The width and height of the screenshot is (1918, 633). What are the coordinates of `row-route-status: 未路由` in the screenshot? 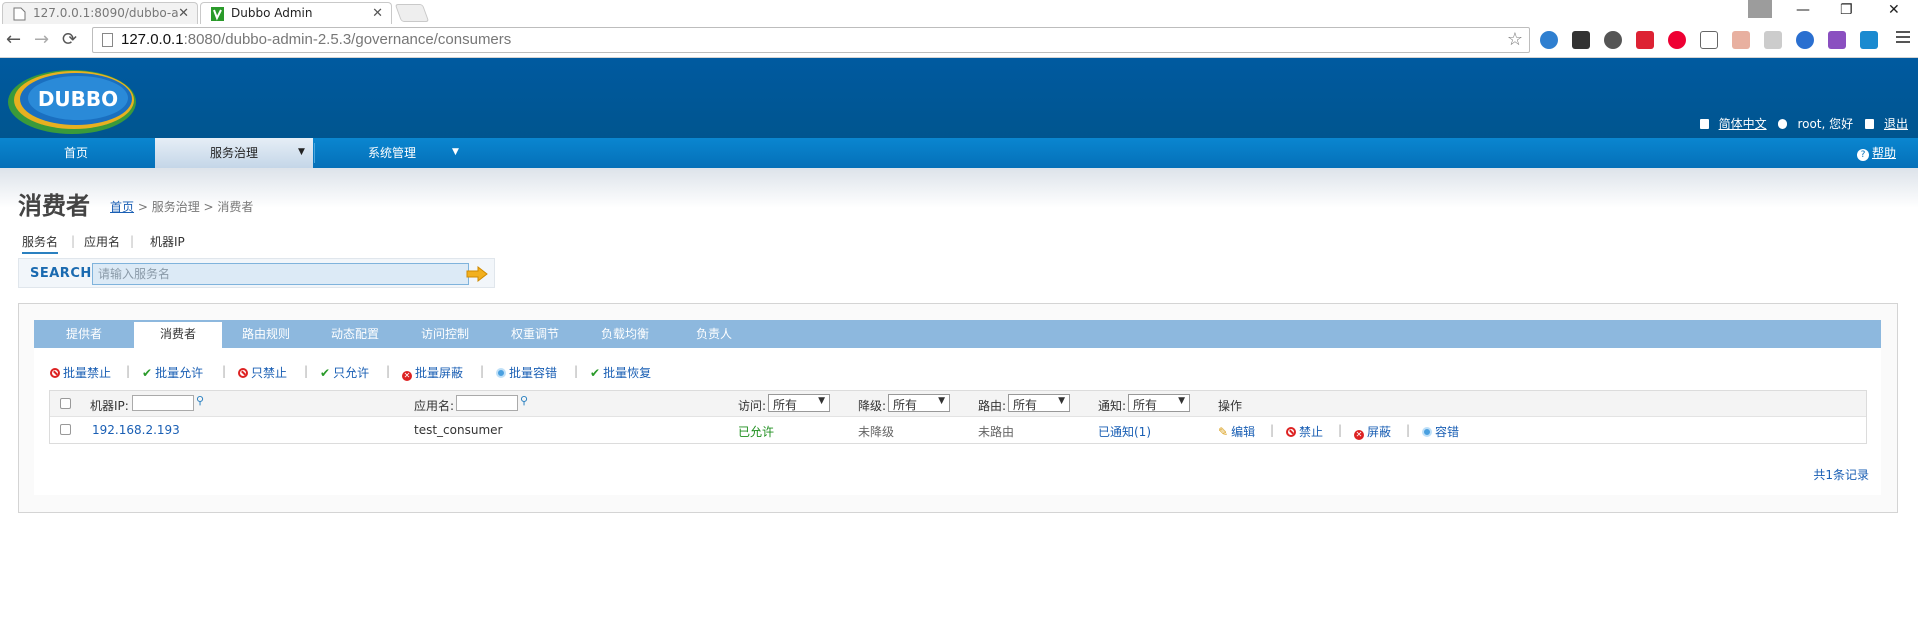 It's located at (996, 432).